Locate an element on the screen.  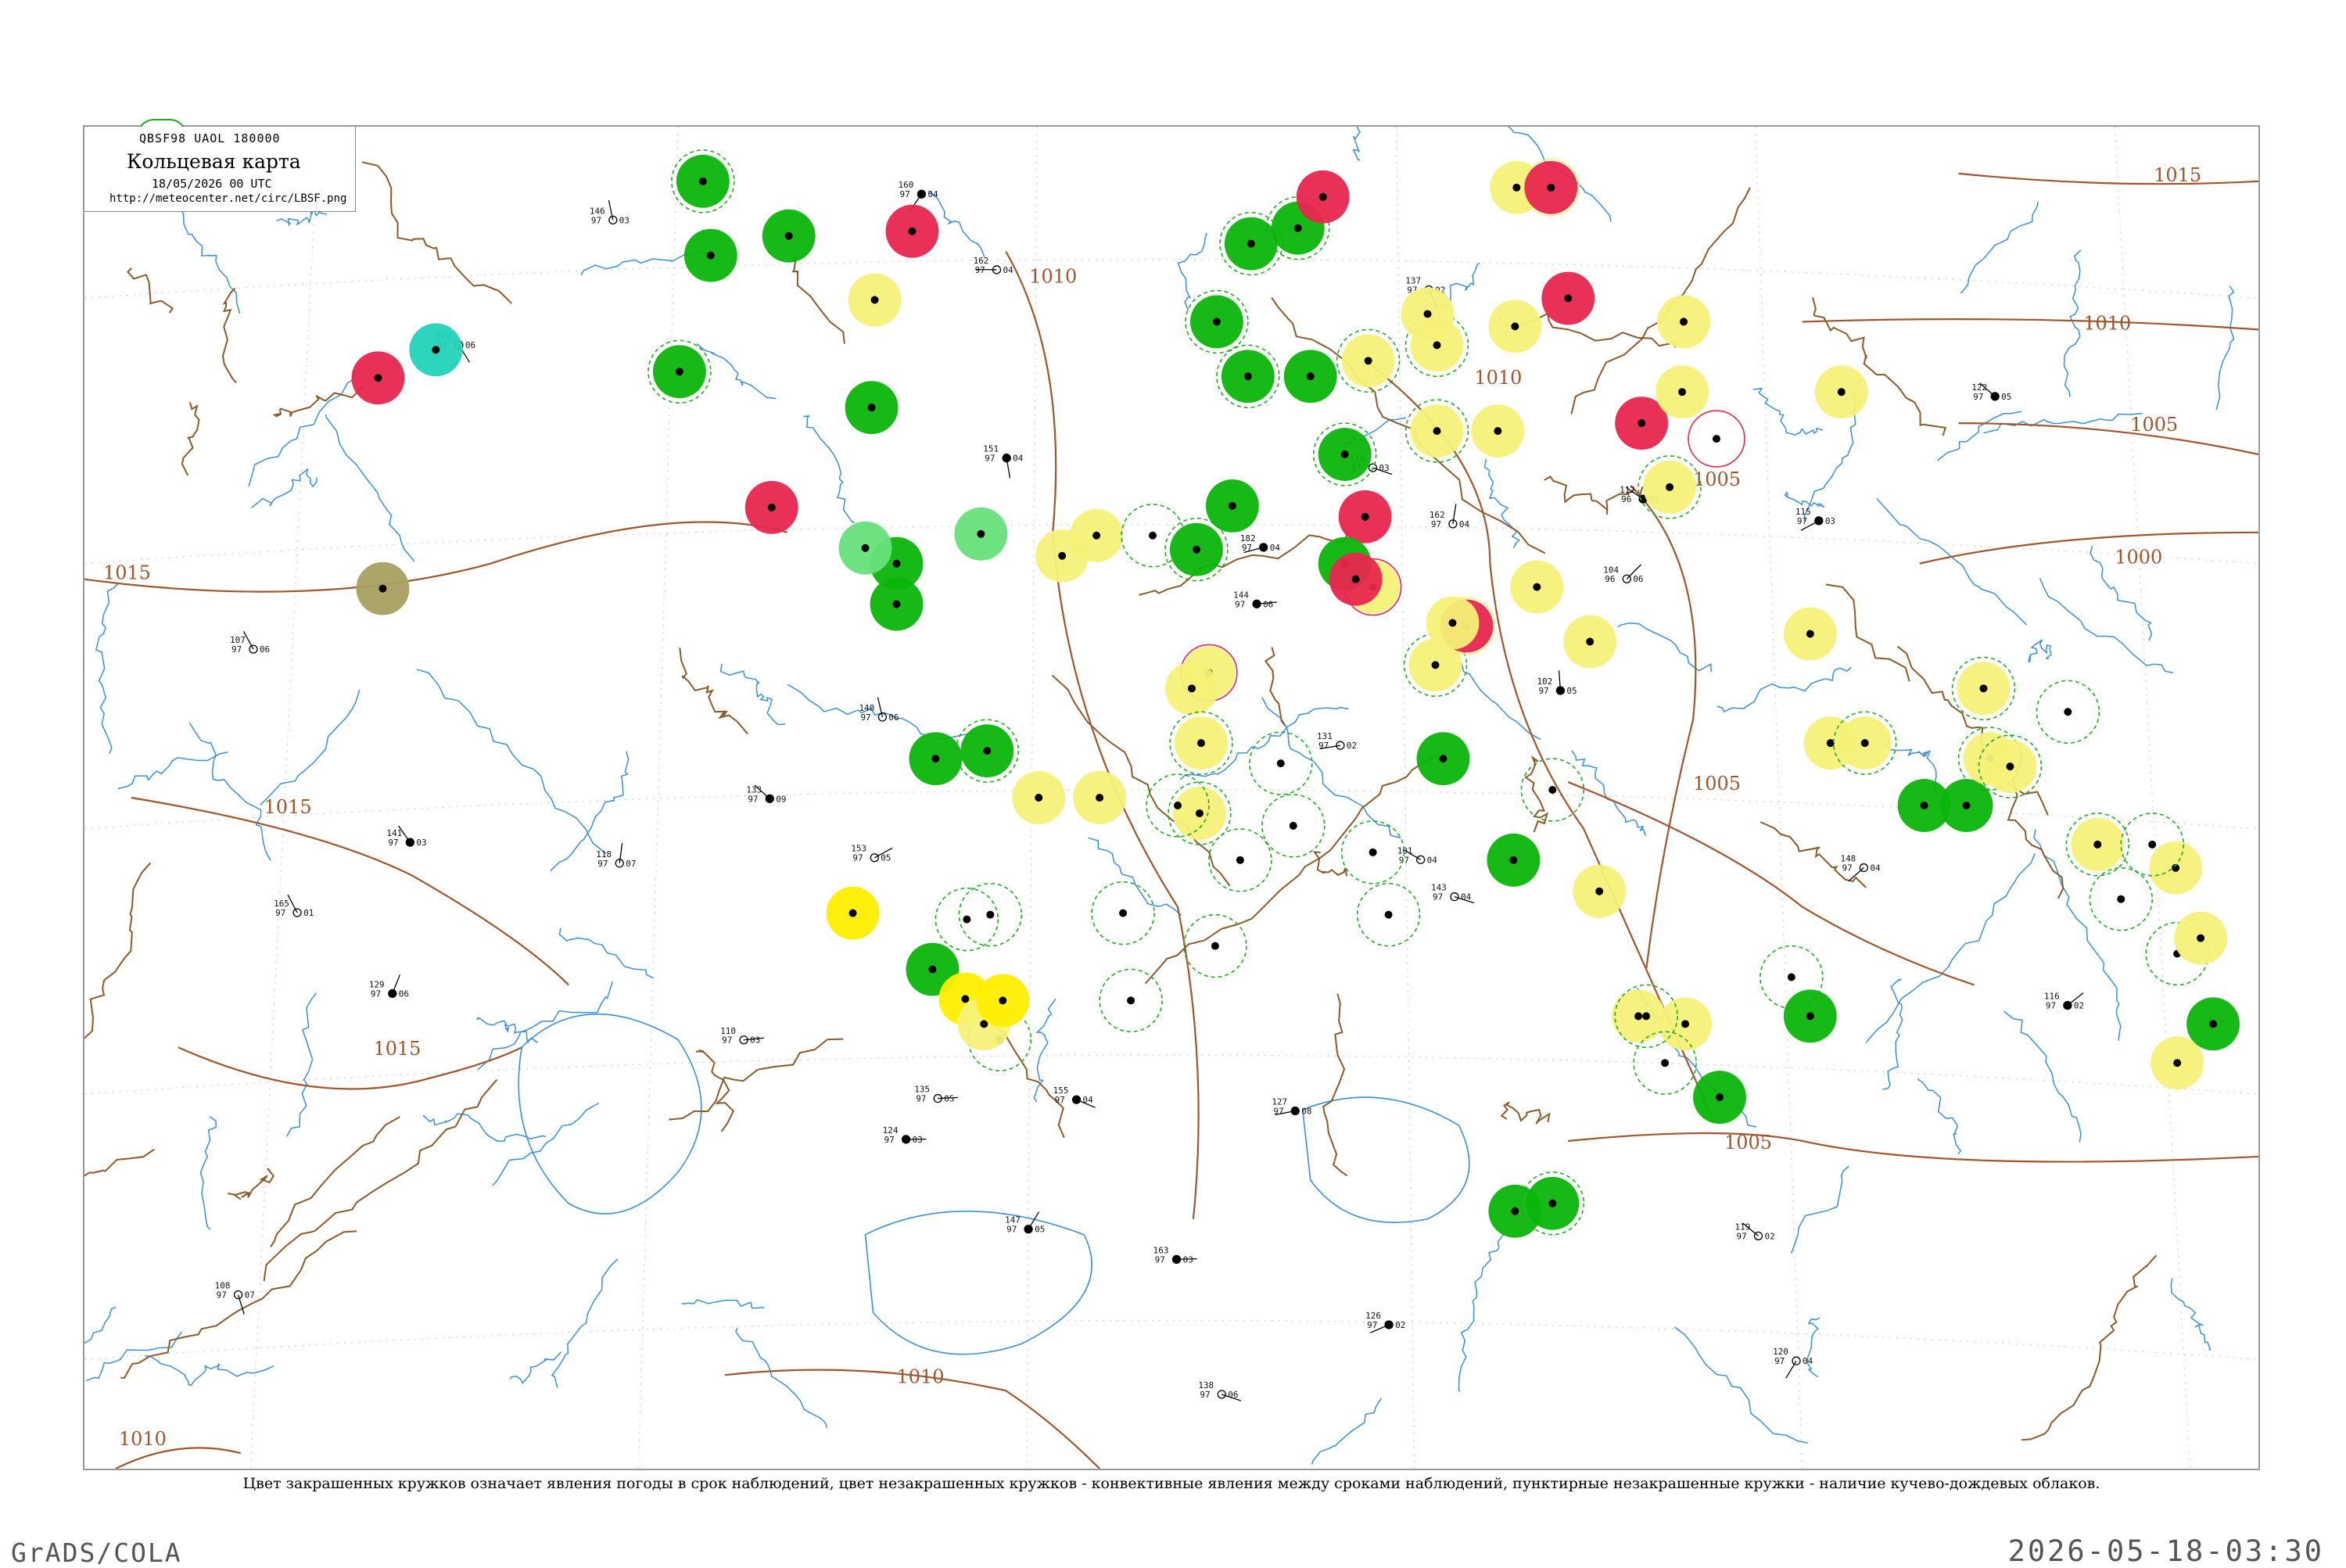
station-plot: 1629704 is located at coordinates (1450, 516).